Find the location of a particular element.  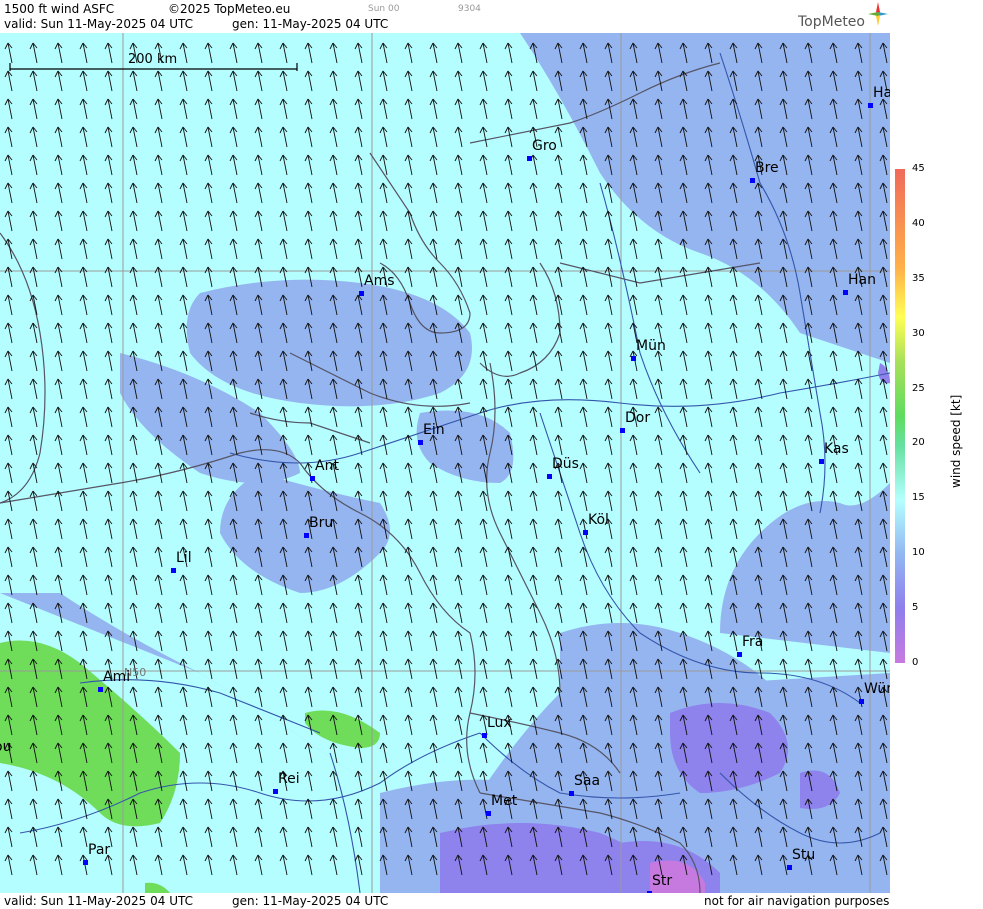

footer-valid-time: valid: Sun 11-May-2025 04 UTC is located at coordinates (98, 901).